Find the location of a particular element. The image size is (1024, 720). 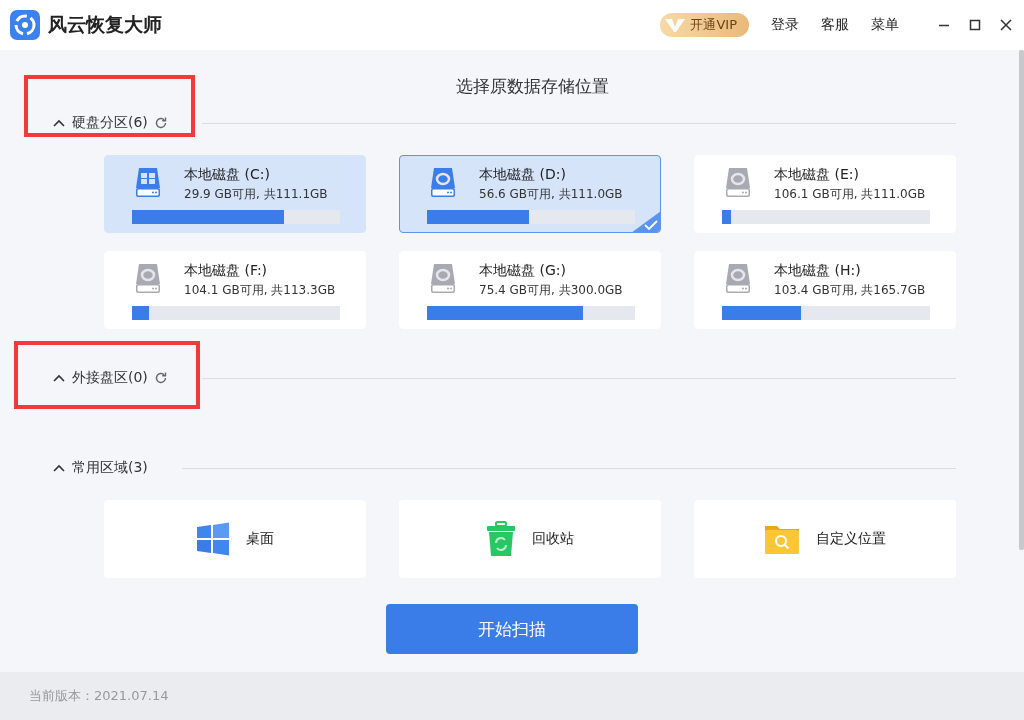

app-title: 风云恢复大师 is located at coordinates (105, 24).